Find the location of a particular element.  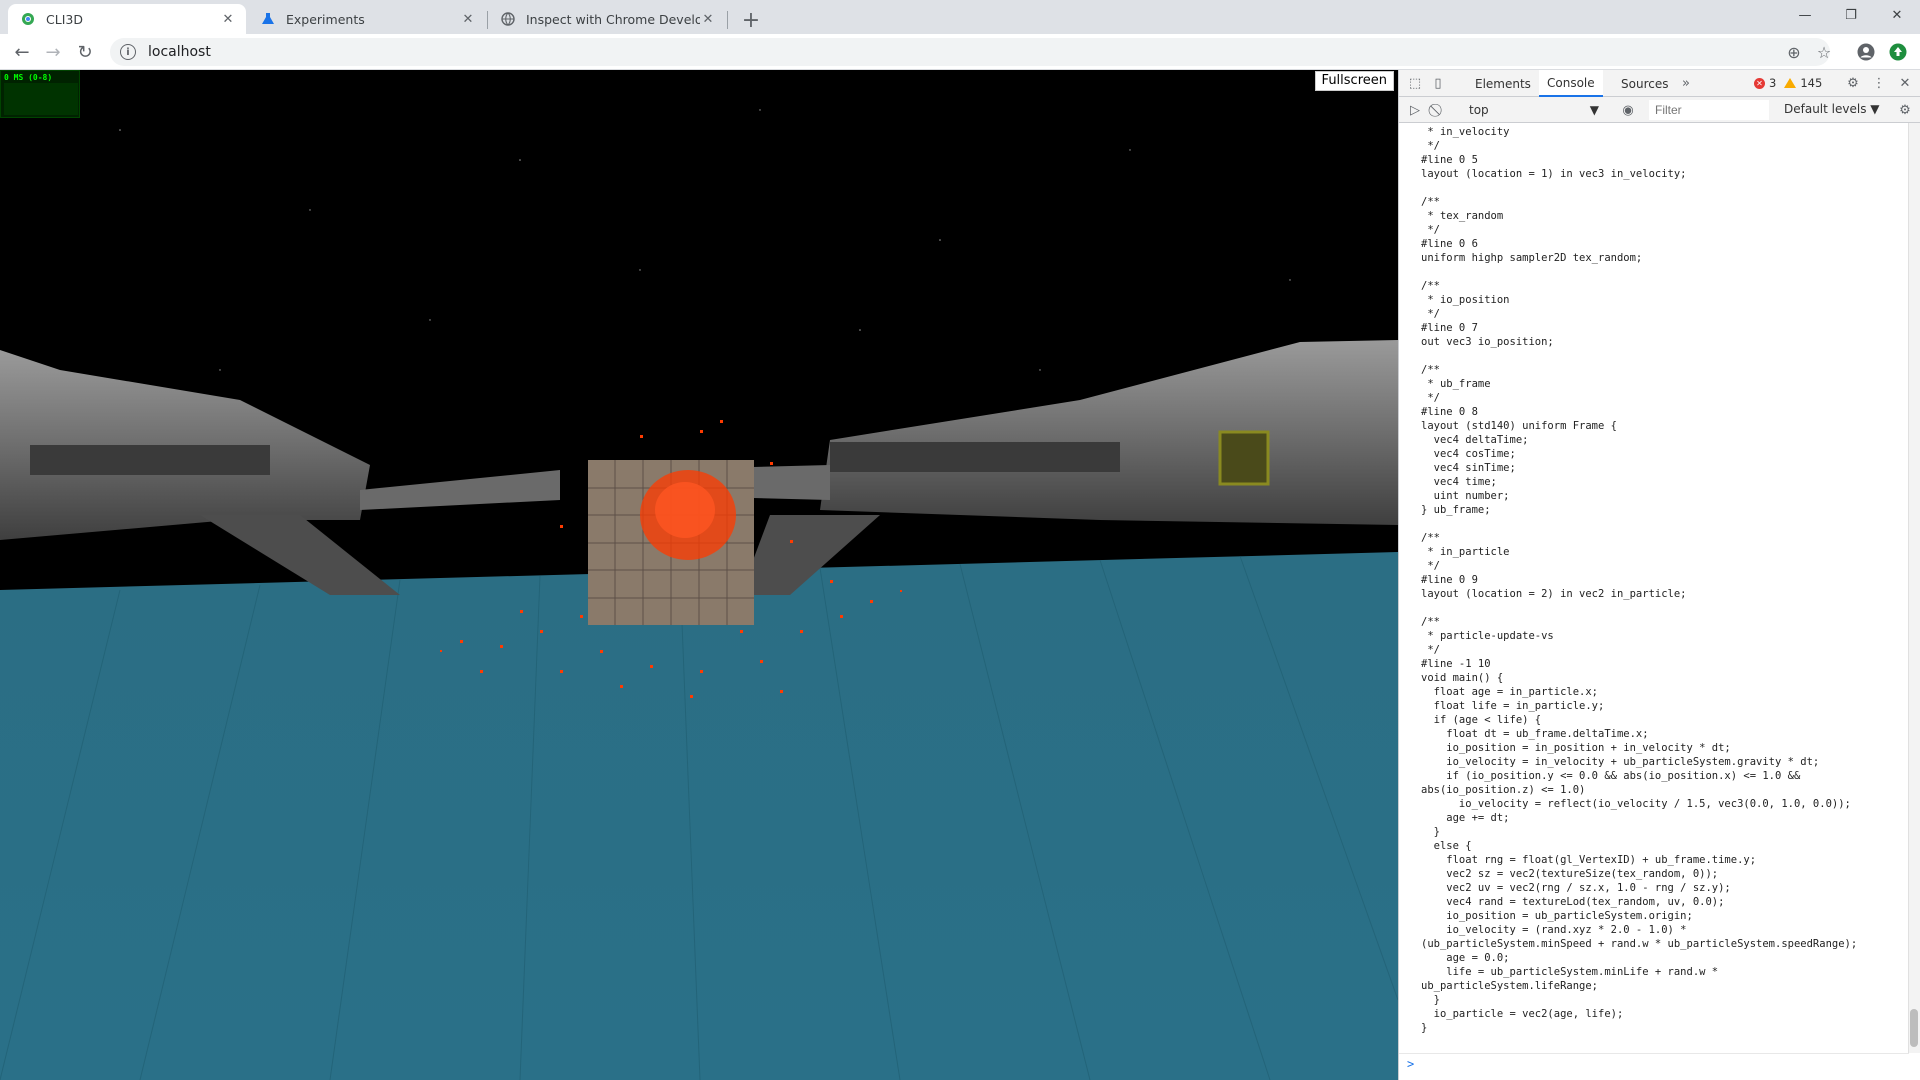

console-line: out vec3 io_position; is located at coordinates (1487, 342).